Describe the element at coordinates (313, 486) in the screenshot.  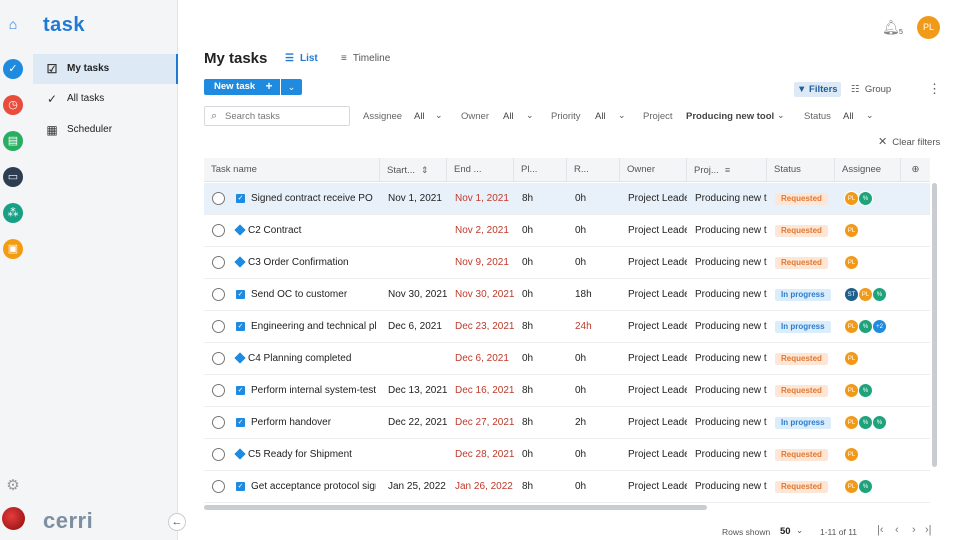
I see `task-name: Get acceptance protocol signed` at that location.